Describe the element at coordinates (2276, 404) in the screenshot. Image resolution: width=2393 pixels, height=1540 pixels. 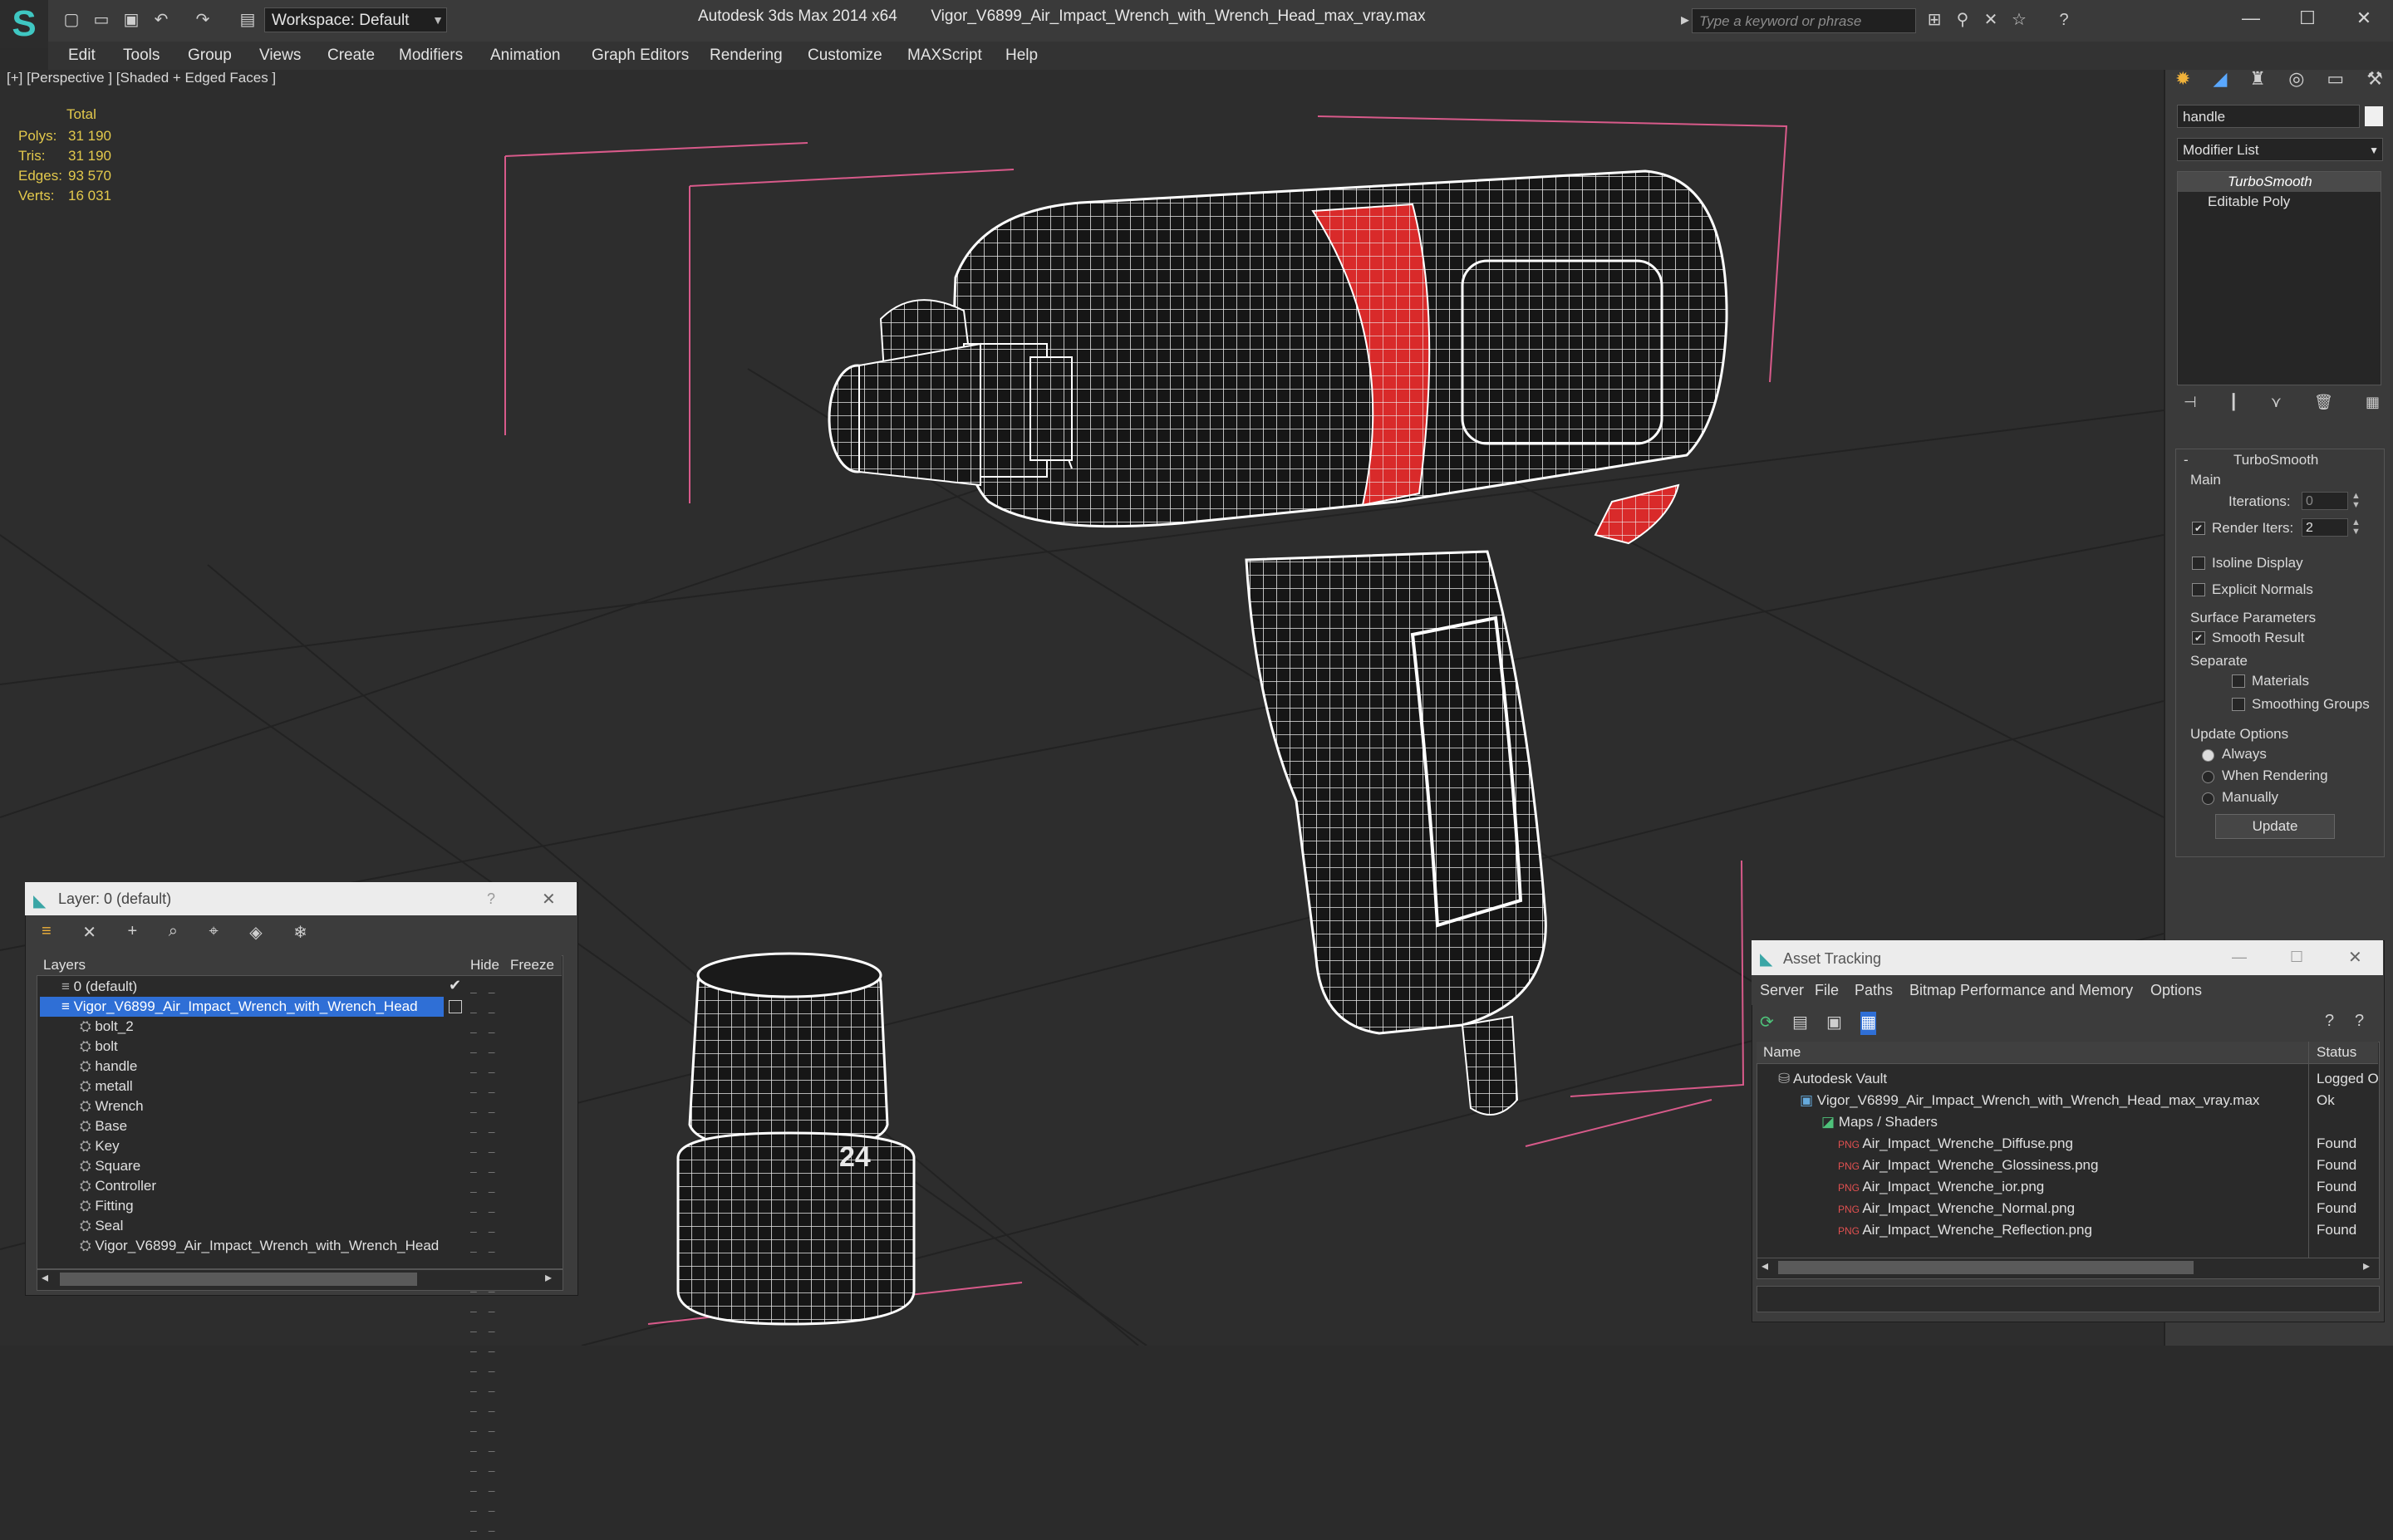
I see `make-unique-icon: ⋎` at that location.